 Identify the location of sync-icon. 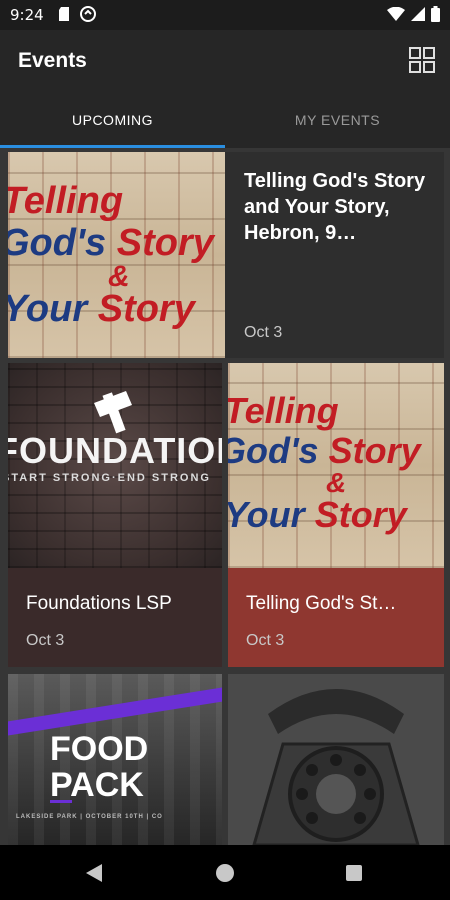
(88, 14).